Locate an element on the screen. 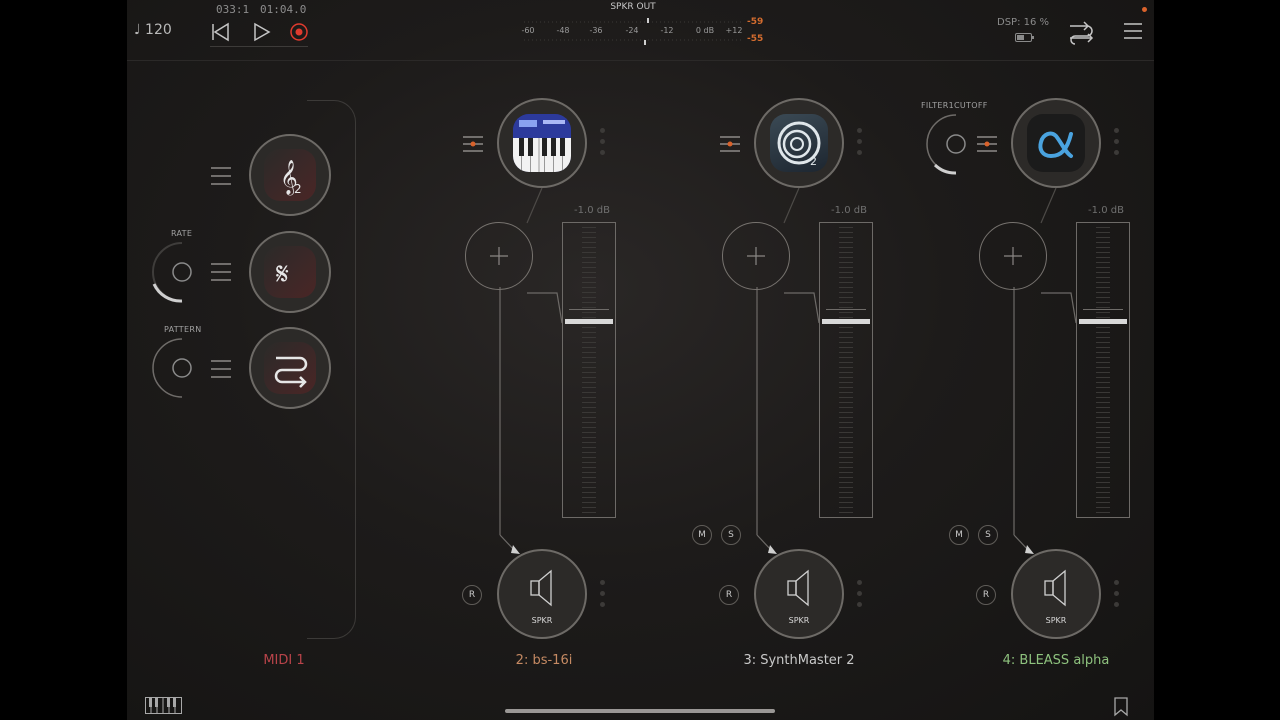 Image resolution: width=1280 pixels, height=720 pixels. meter-tick: -24 is located at coordinates (632, 30).